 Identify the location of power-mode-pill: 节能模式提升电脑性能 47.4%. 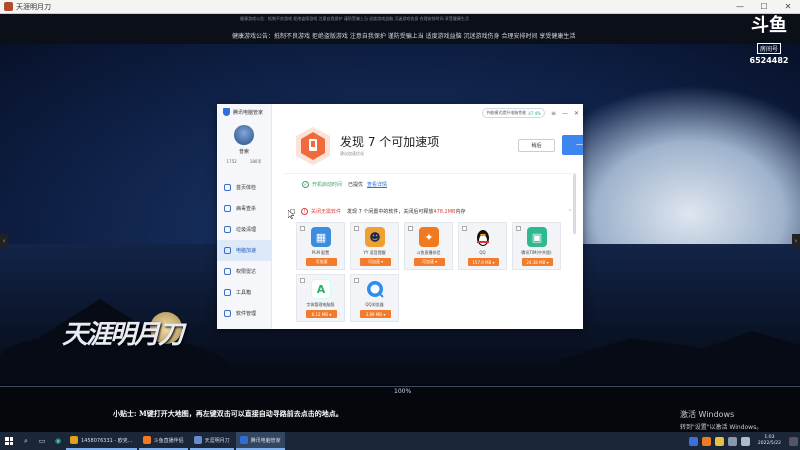
(513, 113).